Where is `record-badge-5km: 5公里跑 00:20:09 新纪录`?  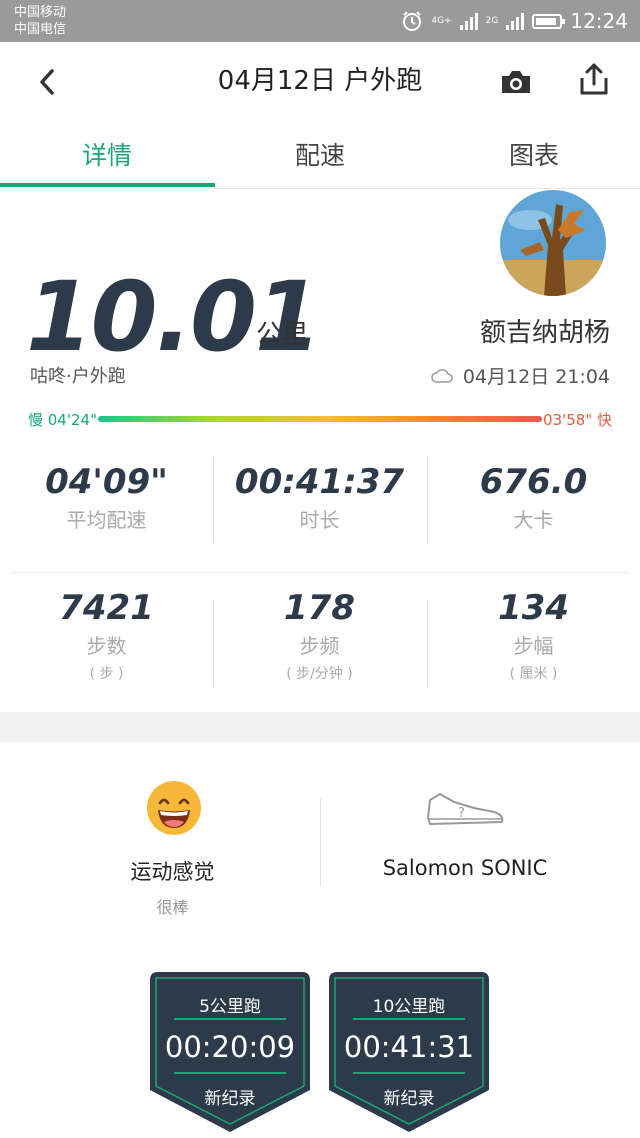 record-badge-5km: 5公里跑 00:20:09 新纪录 is located at coordinates (230, 1052).